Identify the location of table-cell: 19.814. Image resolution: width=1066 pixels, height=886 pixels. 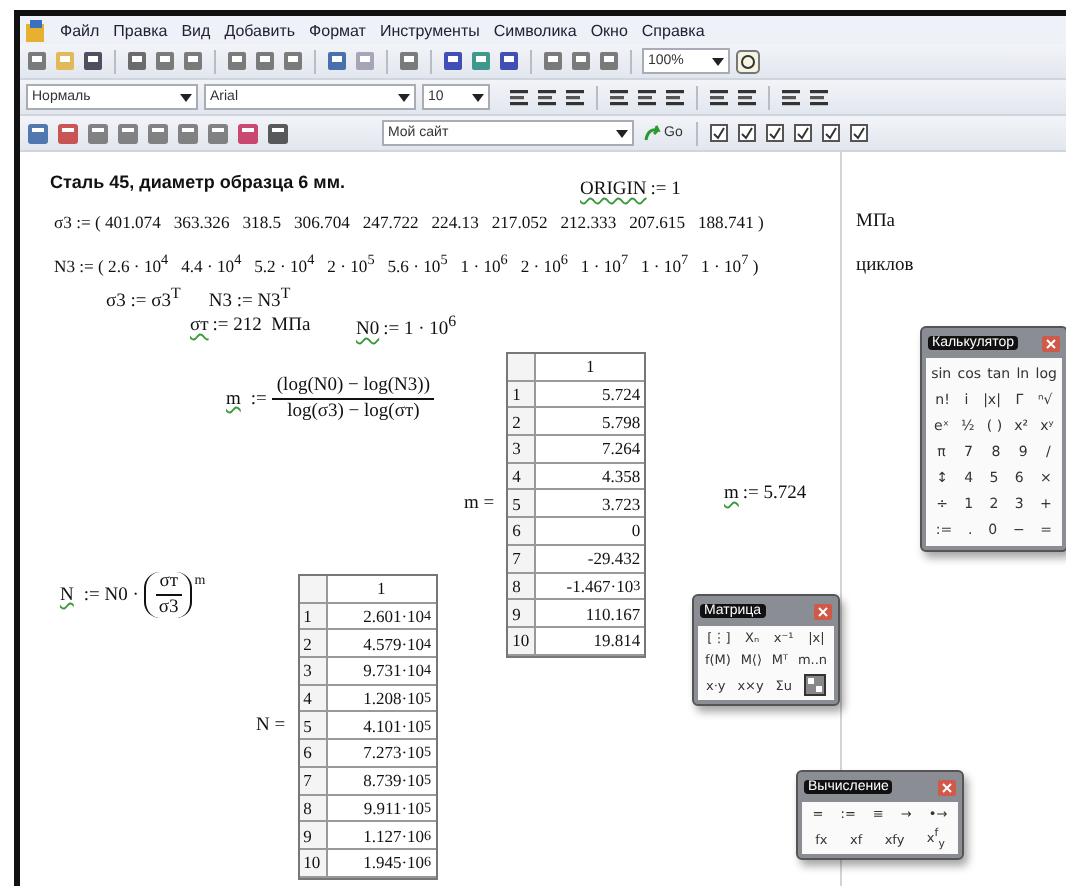
(590, 641).